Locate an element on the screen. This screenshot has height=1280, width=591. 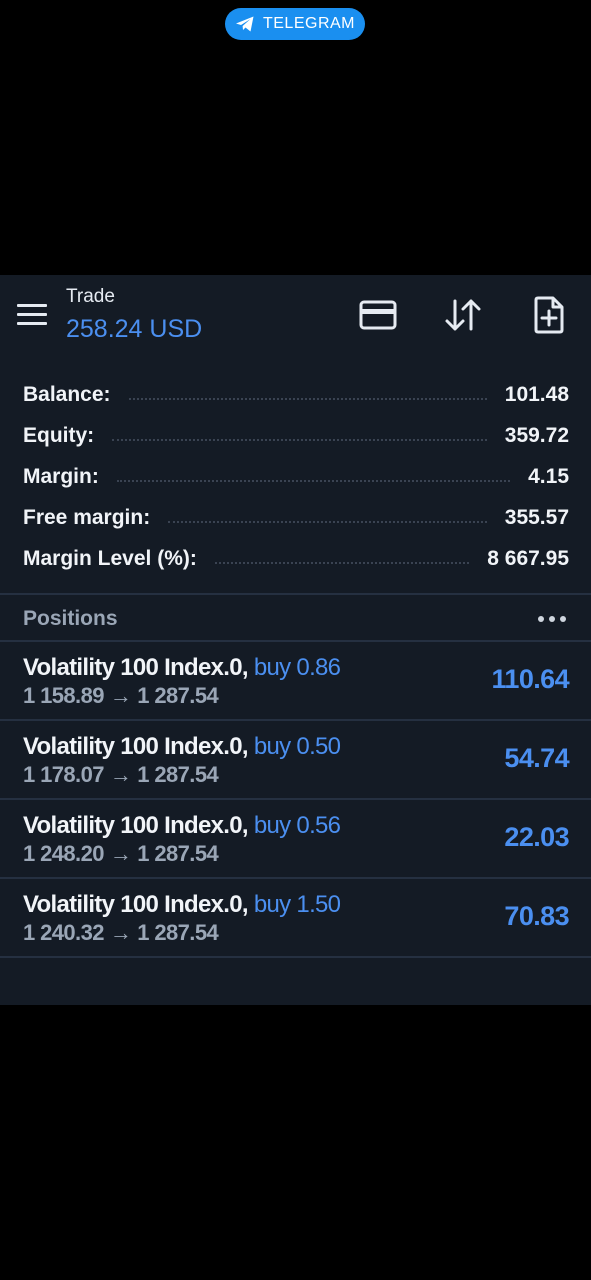
telegram-button: TELEGRAM is located at coordinates (295, 24).